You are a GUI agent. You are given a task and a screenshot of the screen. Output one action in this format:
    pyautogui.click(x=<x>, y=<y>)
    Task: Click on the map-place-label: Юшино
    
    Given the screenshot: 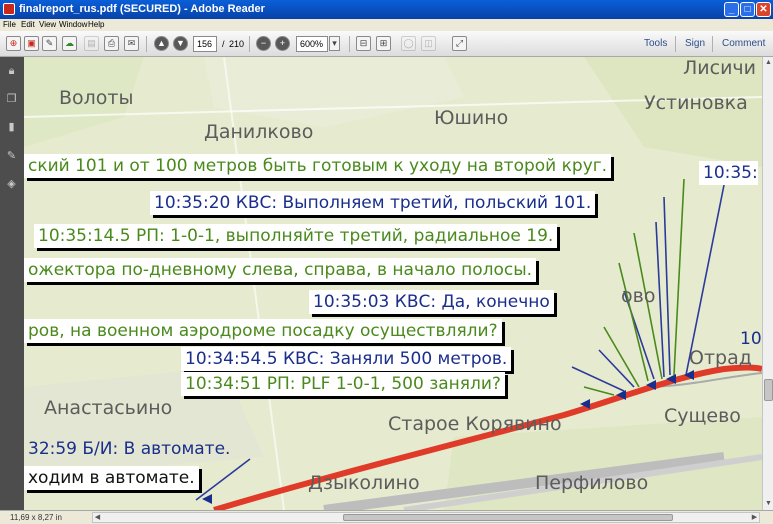 What is the action you would take?
    pyautogui.click(x=471, y=118)
    